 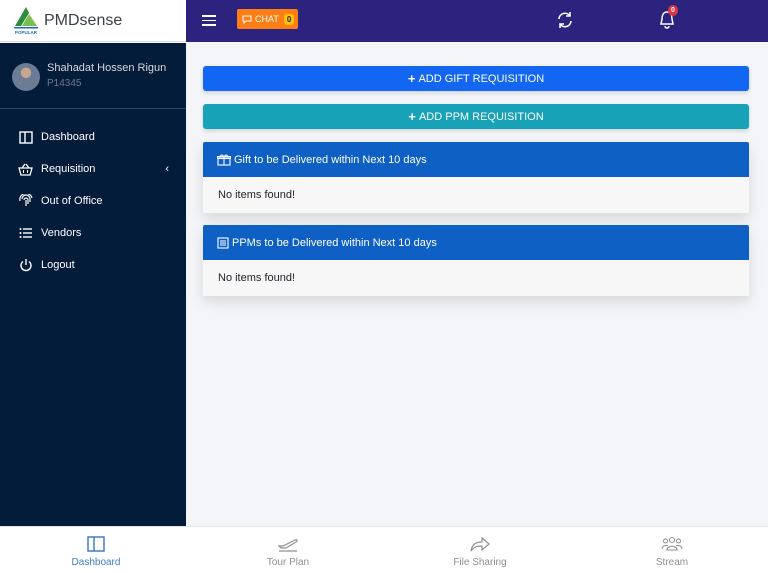 I want to click on brand: POPULAR PMDsense, so click(x=93, y=21).